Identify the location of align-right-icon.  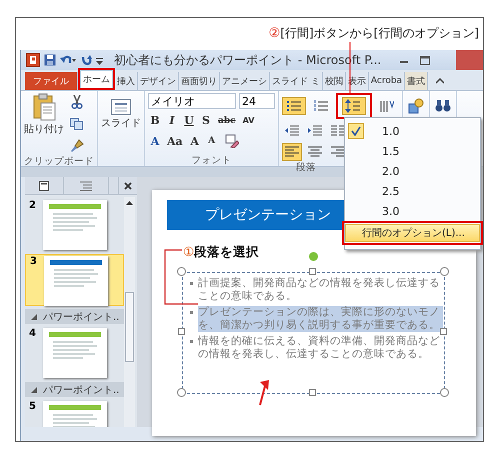
(338, 152).